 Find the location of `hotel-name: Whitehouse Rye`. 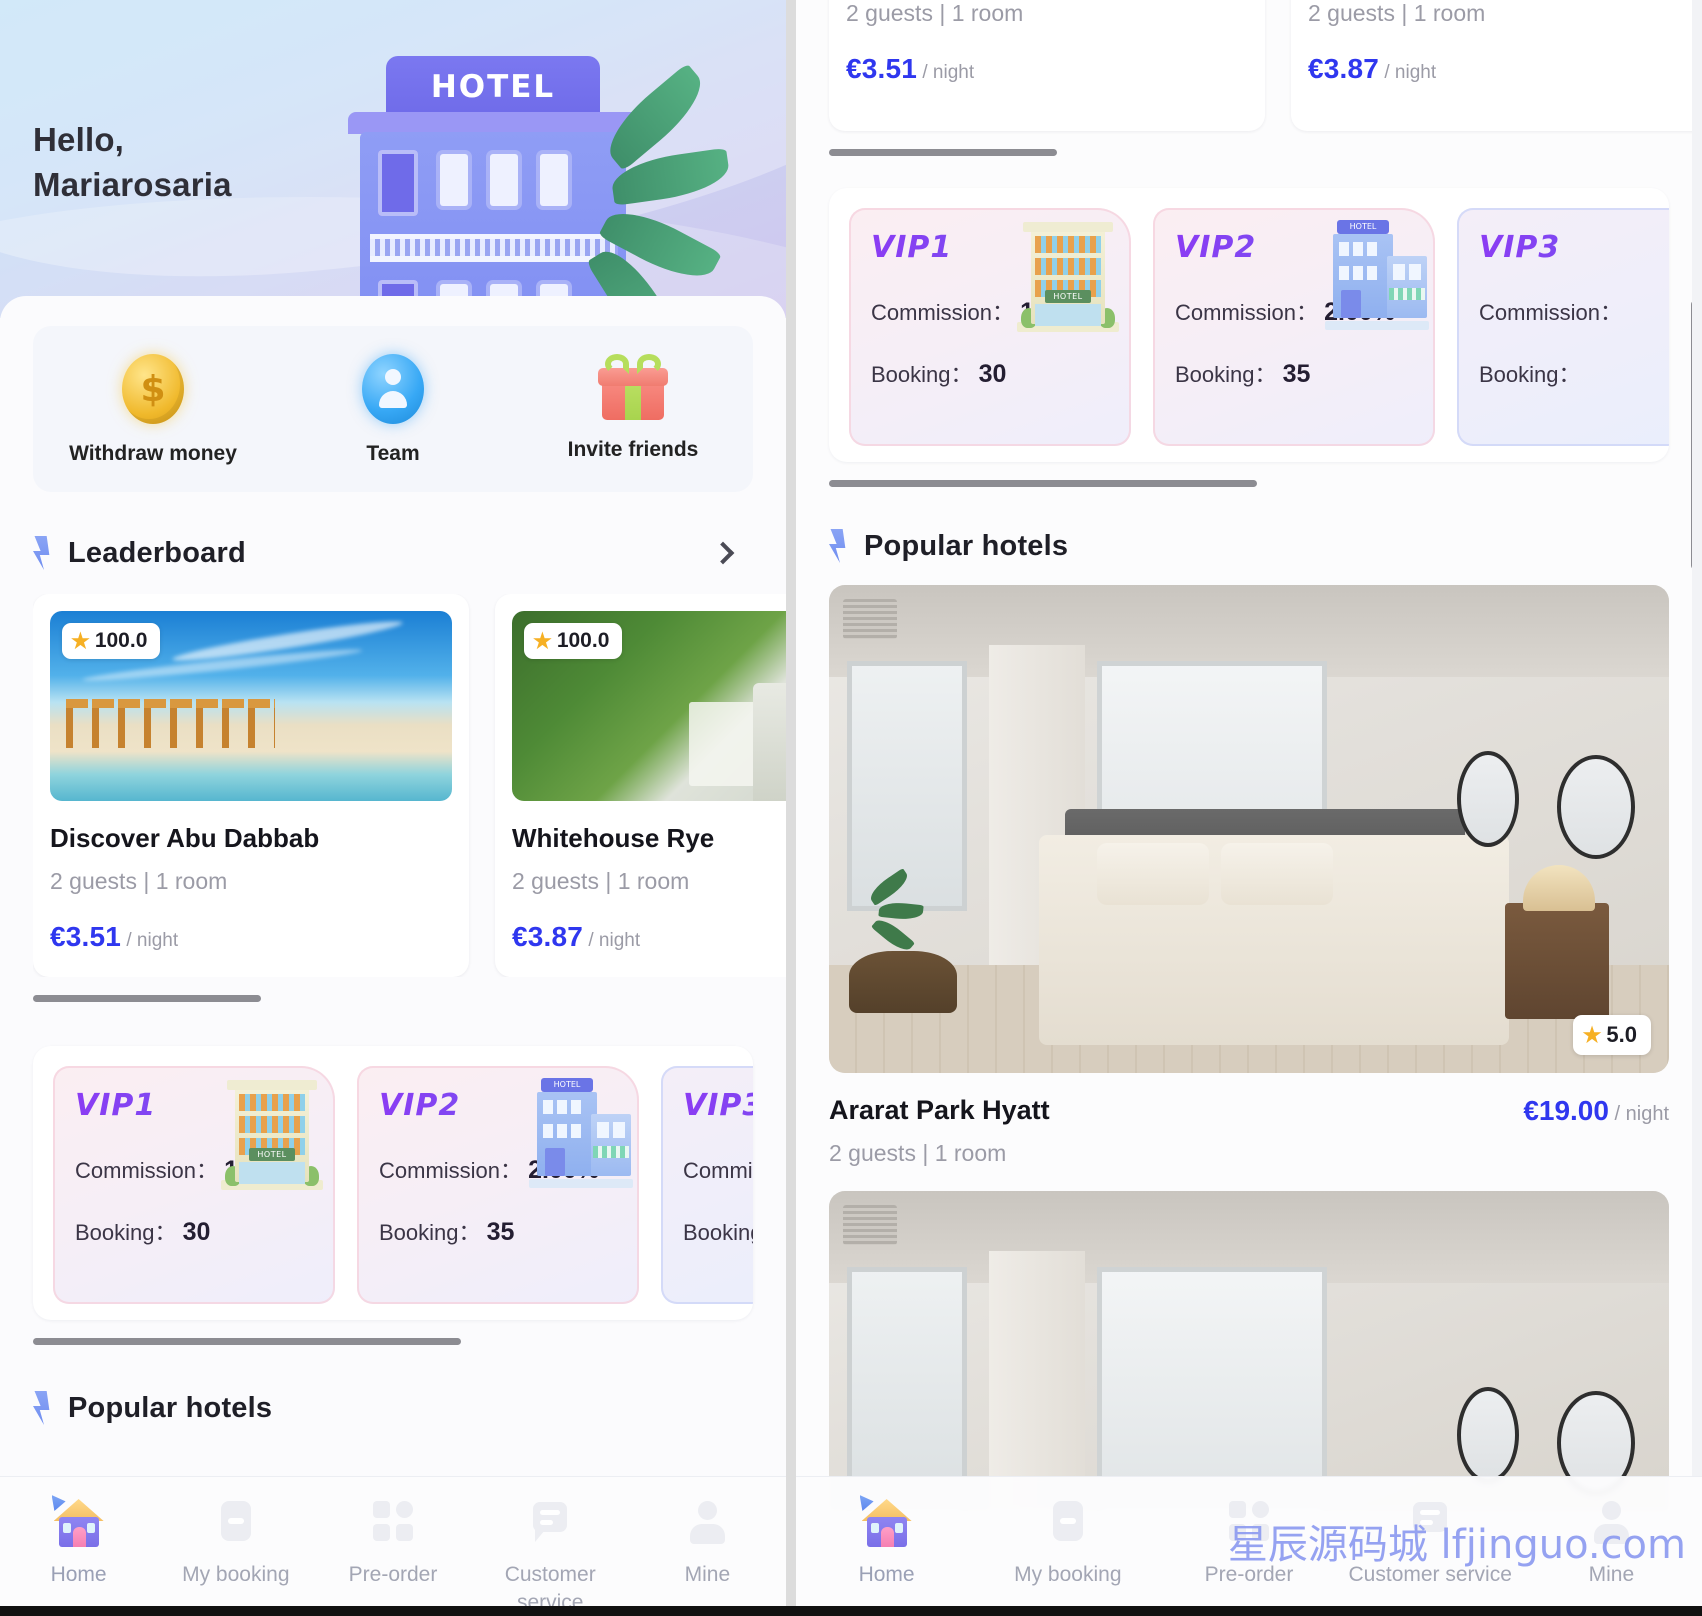

hotel-name: Whitehouse Rye is located at coordinates (613, 838).